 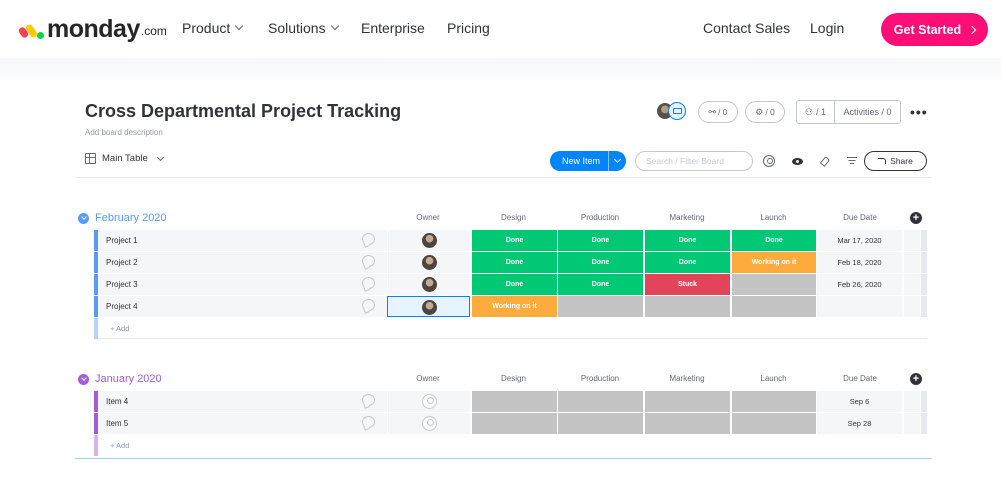 What do you see at coordinates (303, 28) in the screenshot?
I see `nav-solutions: Solutions` at bounding box center [303, 28].